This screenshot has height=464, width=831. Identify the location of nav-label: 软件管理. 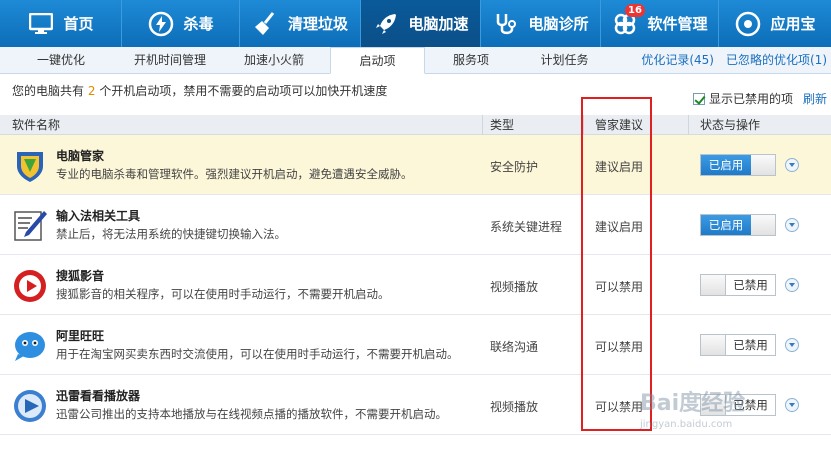
(677, 24).